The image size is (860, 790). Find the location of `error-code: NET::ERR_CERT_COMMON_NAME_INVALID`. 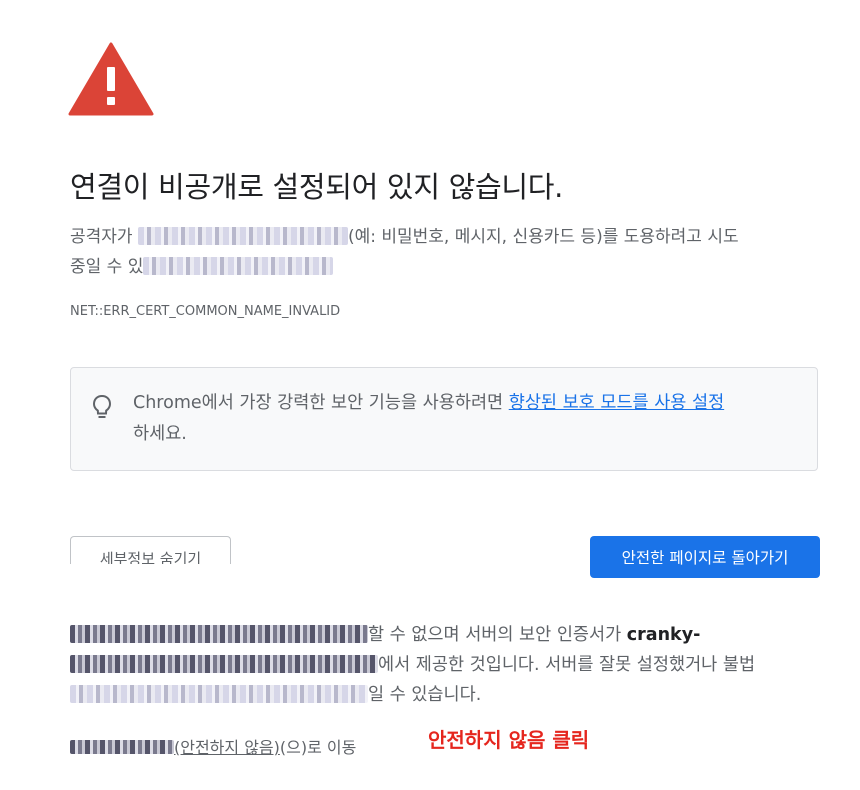

error-code: NET::ERR_CERT_COMMON_NAME_INVALID is located at coordinates (205, 311).